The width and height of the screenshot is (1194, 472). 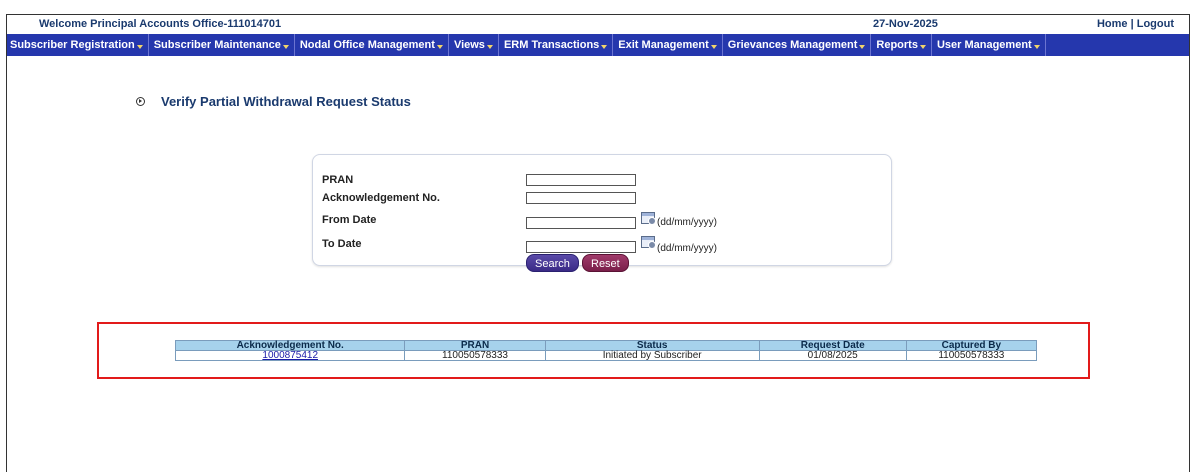 What do you see at coordinates (381, 198) in the screenshot?
I see `ack-label: Acknowledgement No.` at bounding box center [381, 198].